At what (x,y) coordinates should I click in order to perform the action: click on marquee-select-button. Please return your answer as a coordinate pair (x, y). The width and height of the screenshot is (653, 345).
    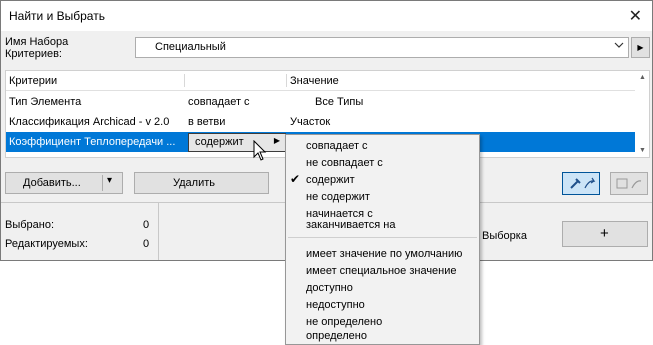
    Looking at the image, I should click on (629, 183).